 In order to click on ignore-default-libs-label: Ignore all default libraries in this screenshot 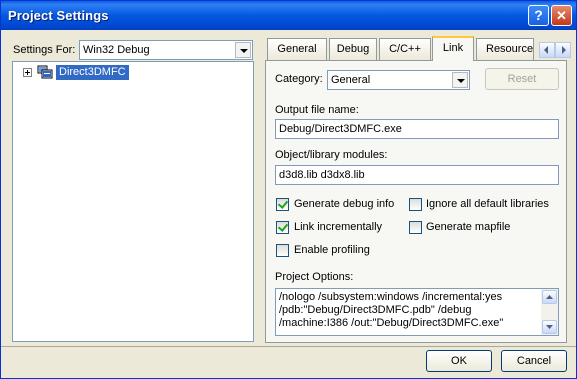, I will do `click(487, 204)`.